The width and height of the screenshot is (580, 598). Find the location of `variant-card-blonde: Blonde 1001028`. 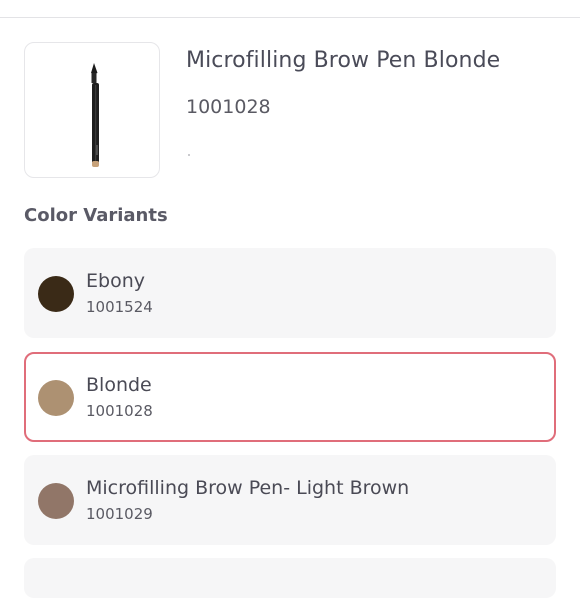

variant-card-blonde: Blonde 1001028 is located at coordinates (290, 397).